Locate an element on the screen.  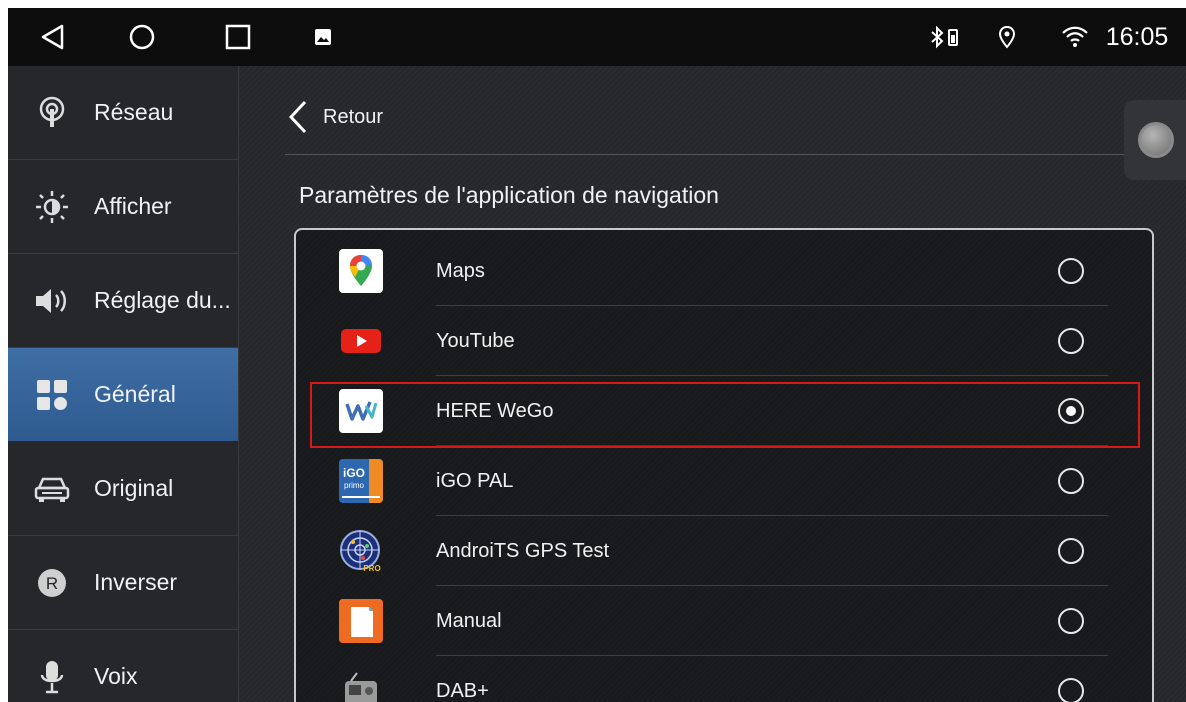
sidebar-item-reseau: Réseau is located at coordinates (123, 113).